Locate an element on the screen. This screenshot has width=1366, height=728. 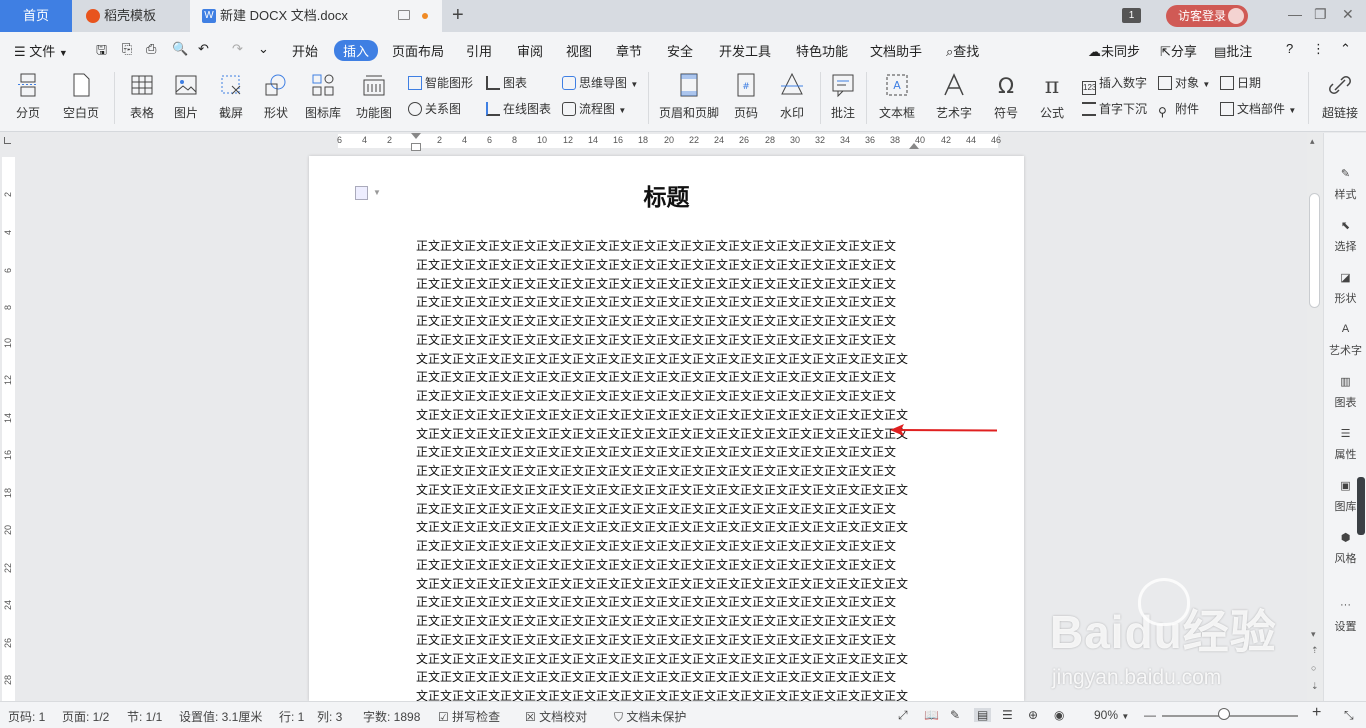
search-button: ⌕查找 is located at coordinates (962, 50).